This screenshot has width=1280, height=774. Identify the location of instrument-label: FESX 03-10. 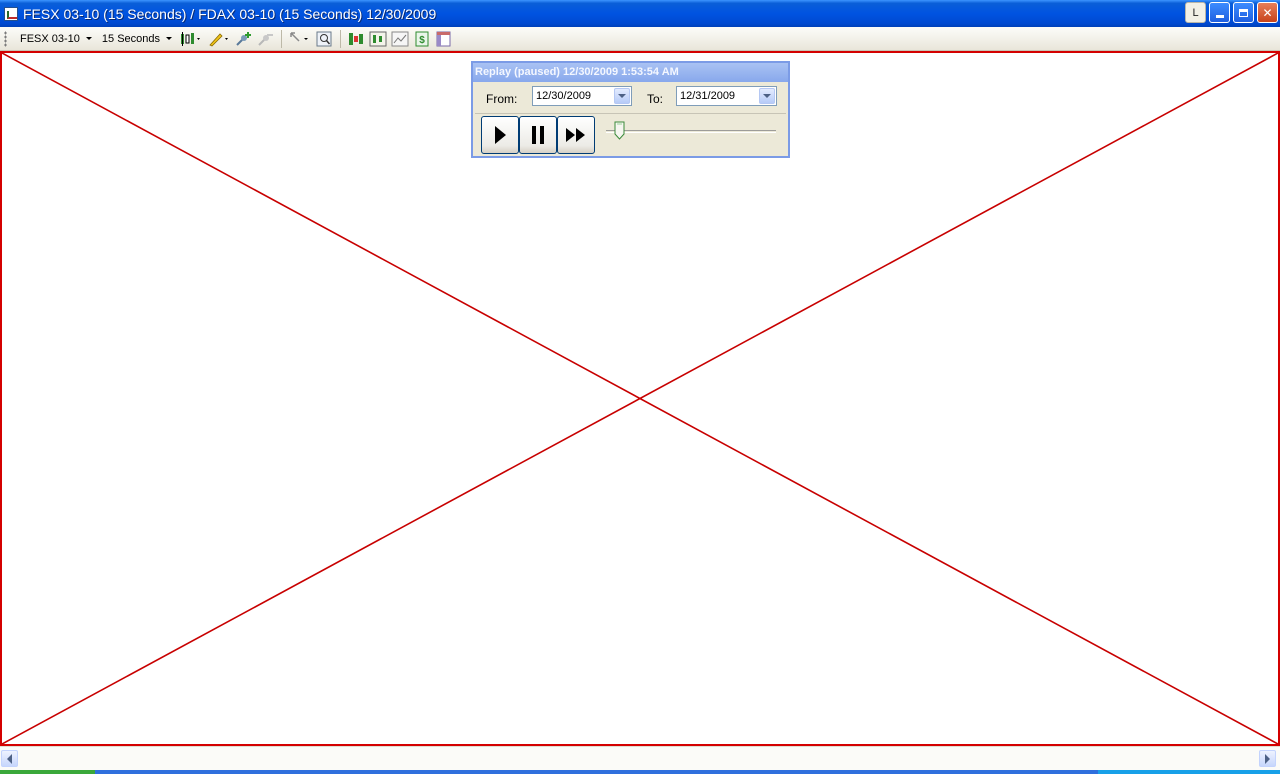
(50, 38).